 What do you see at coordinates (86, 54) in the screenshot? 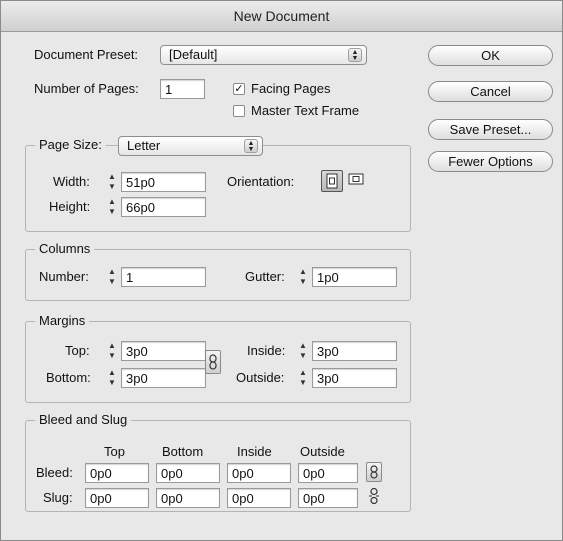
I see `document-preset-label: Document Preset:` at bounding box center [86, 54].